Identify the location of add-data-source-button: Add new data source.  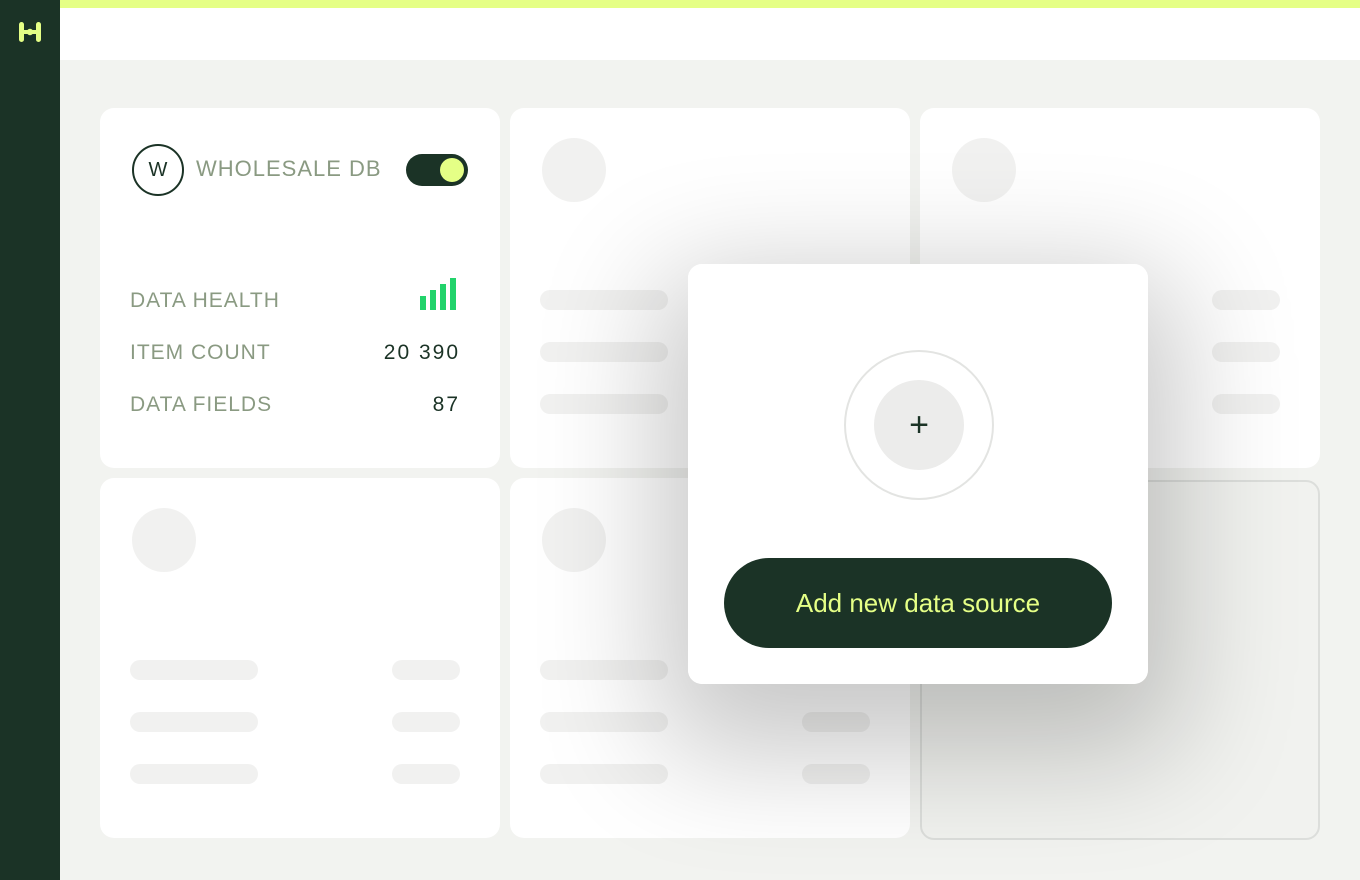
(918, 603).